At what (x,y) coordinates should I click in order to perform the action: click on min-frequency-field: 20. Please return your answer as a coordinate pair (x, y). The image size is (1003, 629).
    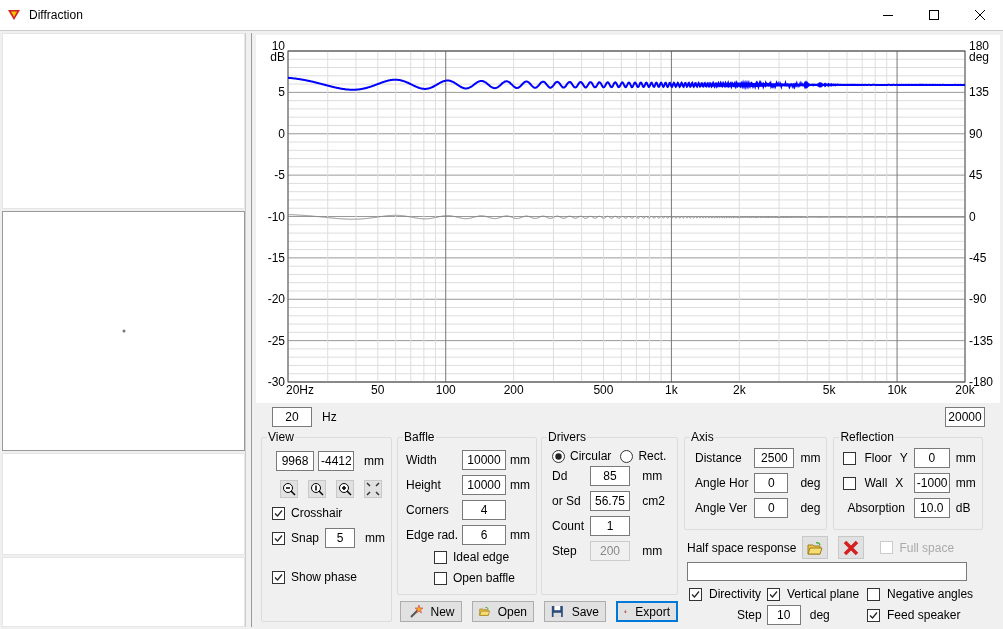
    Looking at the image, I should click on (292, 417).